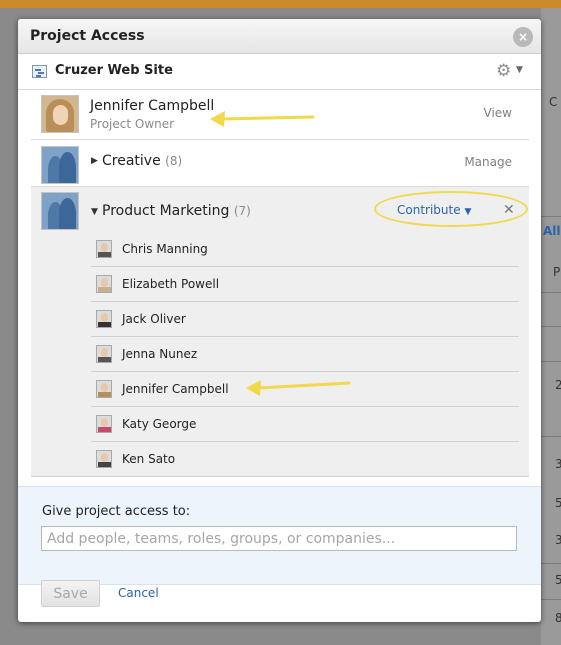 The height and width of the screenshot is (645, 561). What do you see at coordinates (165, 249) in the screenshot?
I see `member-name: Chris Manning` at bounding box center [165, 249].